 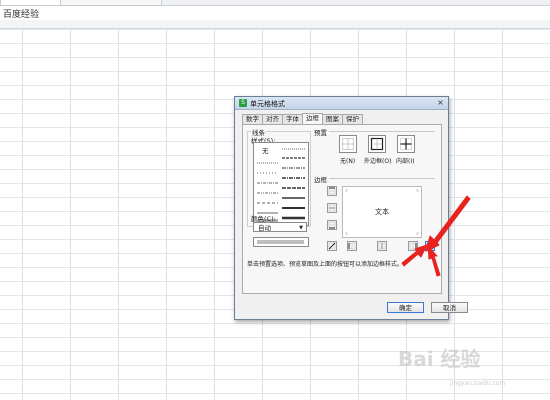 What do you see at coordinates (434, 261) in the screenshot?
I see `annotation-arrow-lower` at bounding box center [434, 261].